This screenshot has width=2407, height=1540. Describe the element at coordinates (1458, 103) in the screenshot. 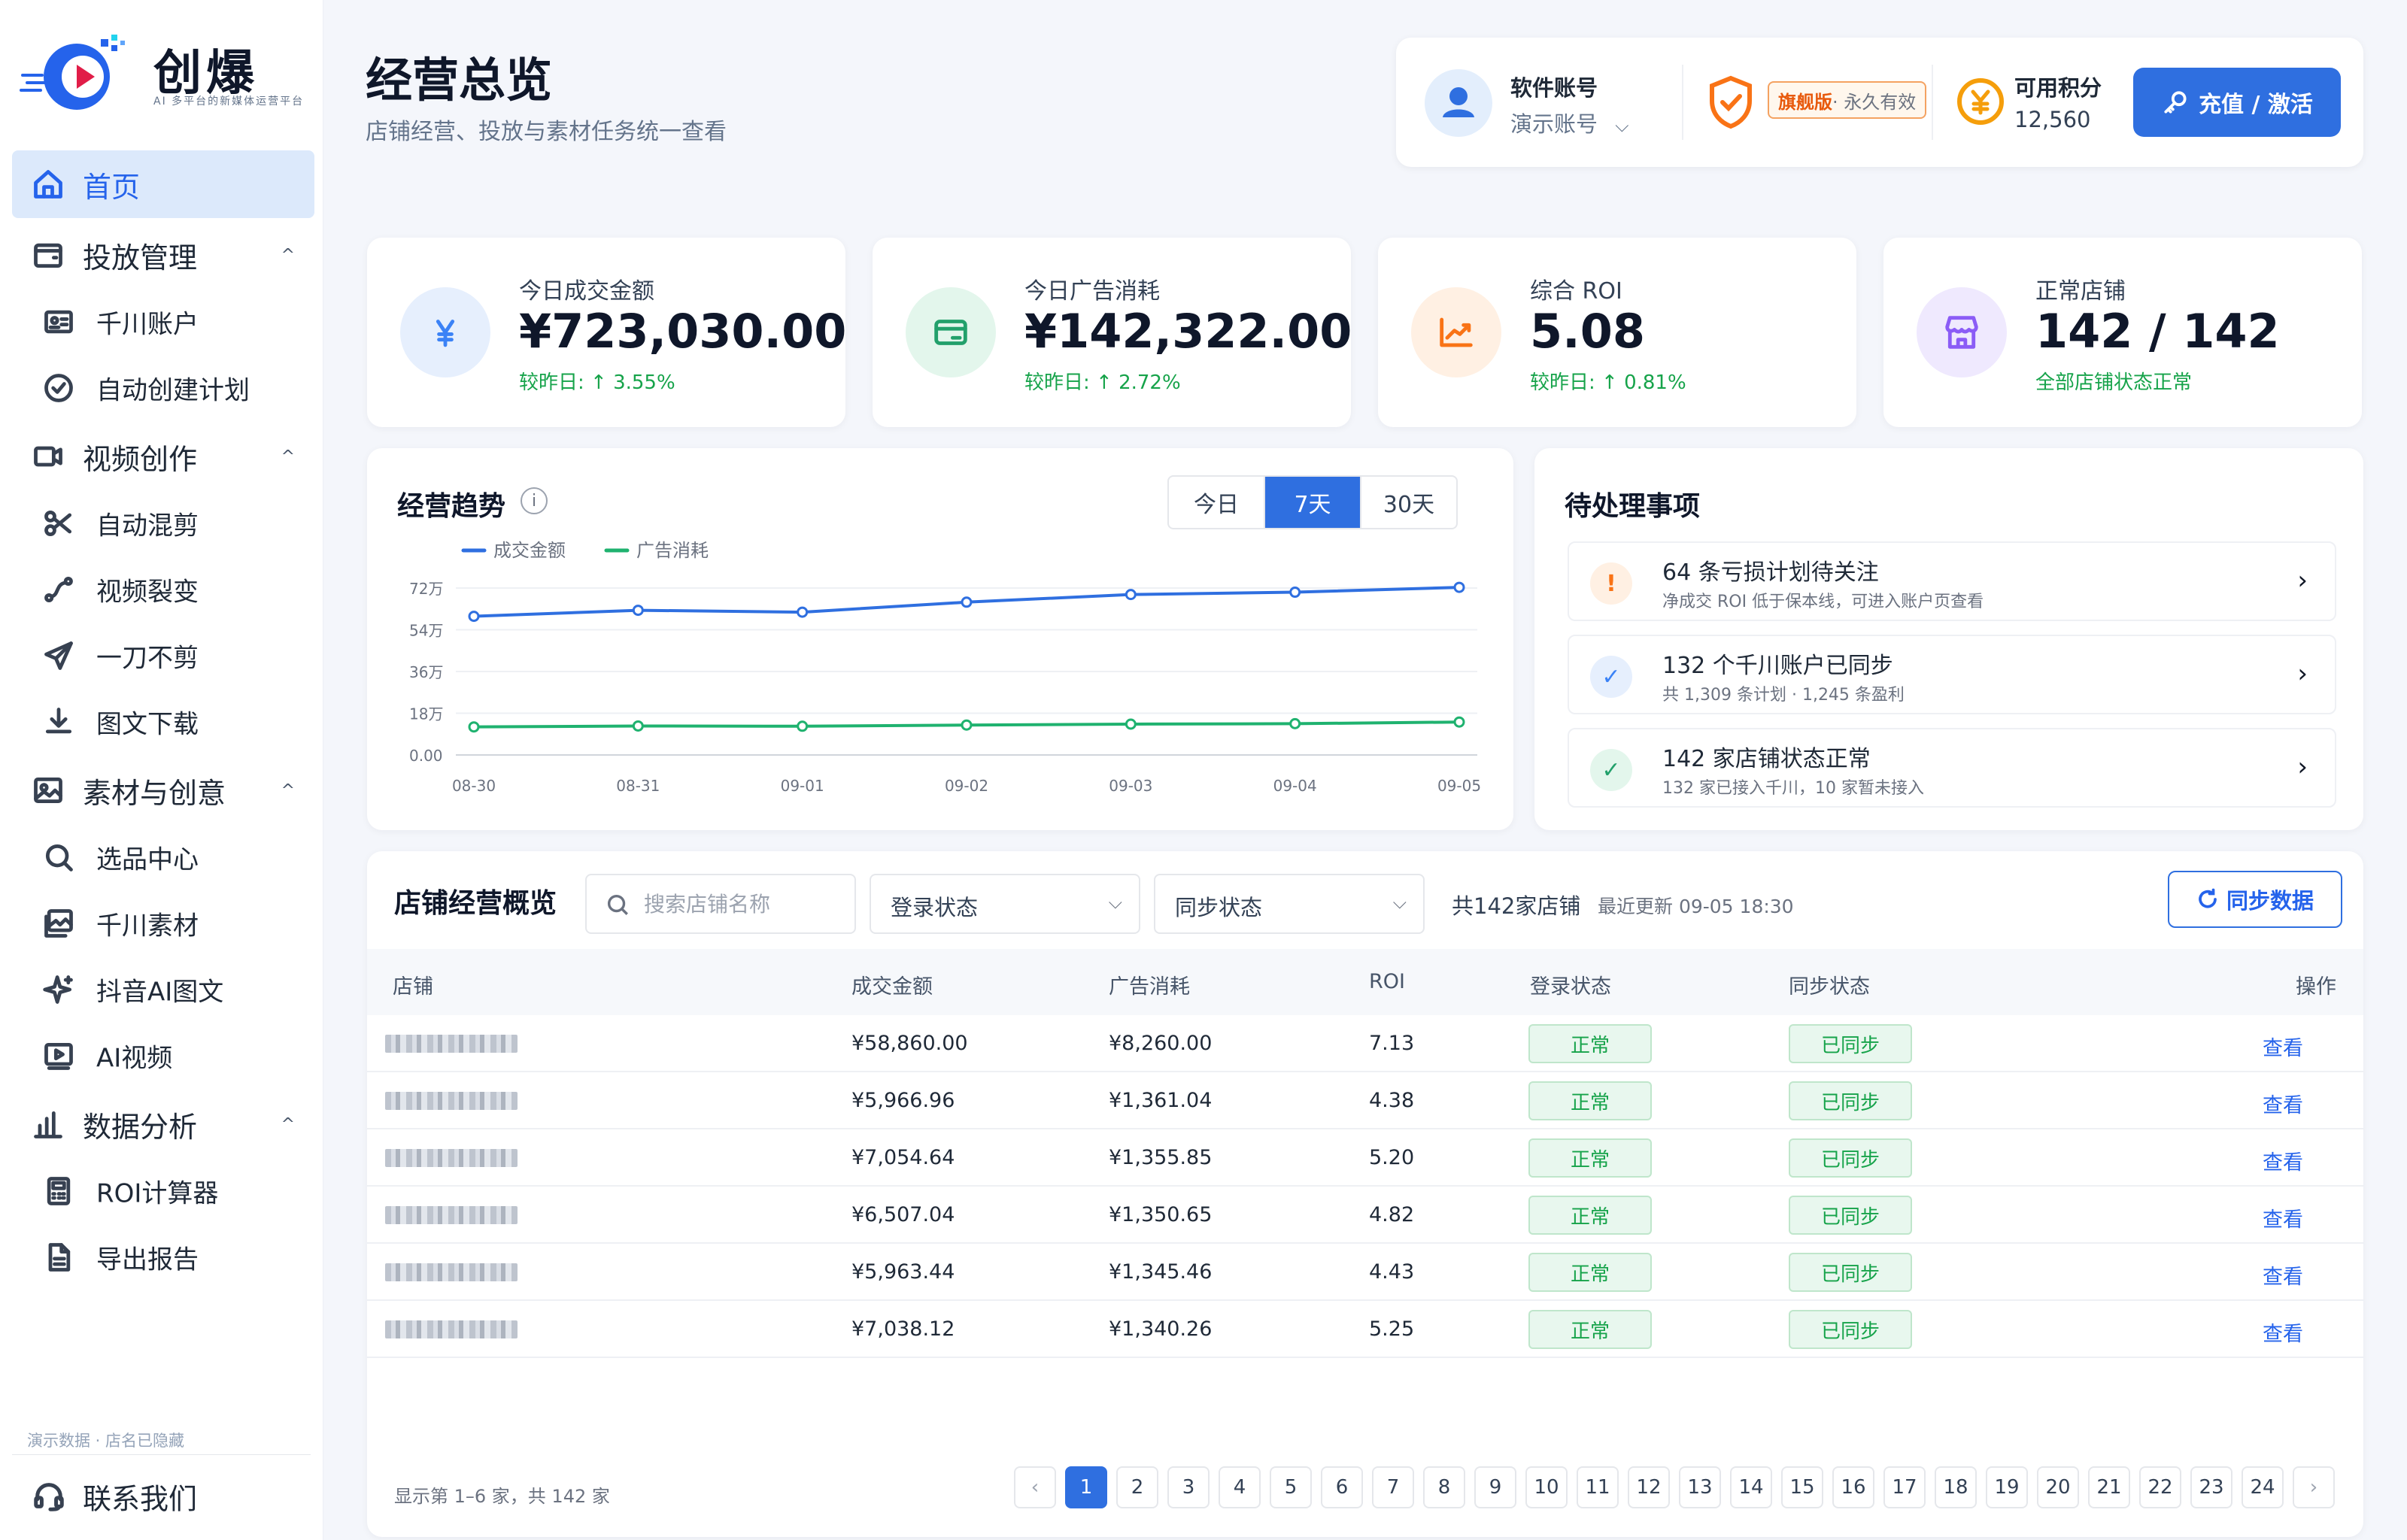

I see `avatar` at that location.